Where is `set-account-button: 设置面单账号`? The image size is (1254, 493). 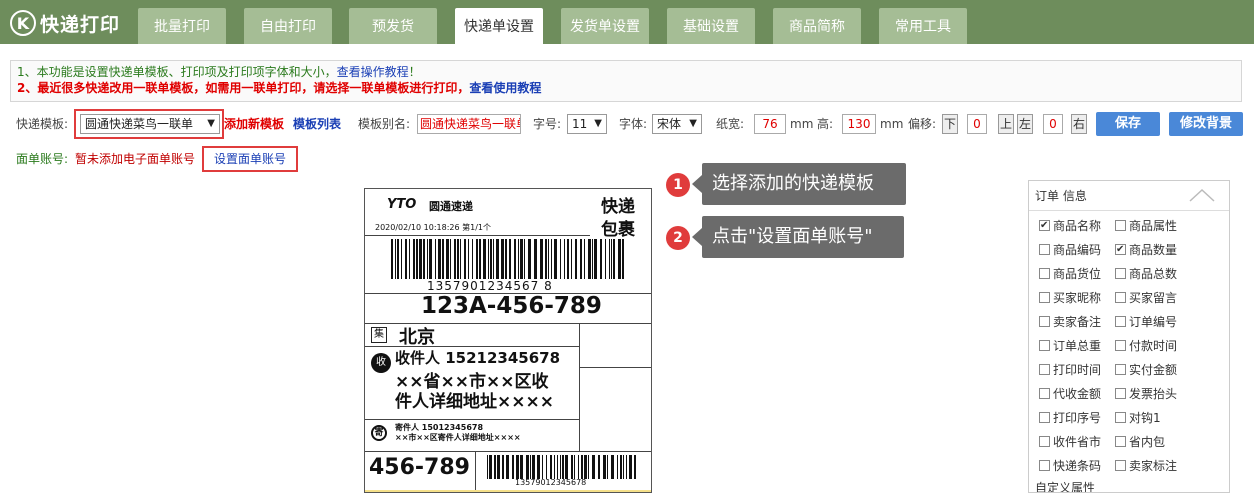 set-account-button: 设置面单账号 is located at coordinates (250, 159).